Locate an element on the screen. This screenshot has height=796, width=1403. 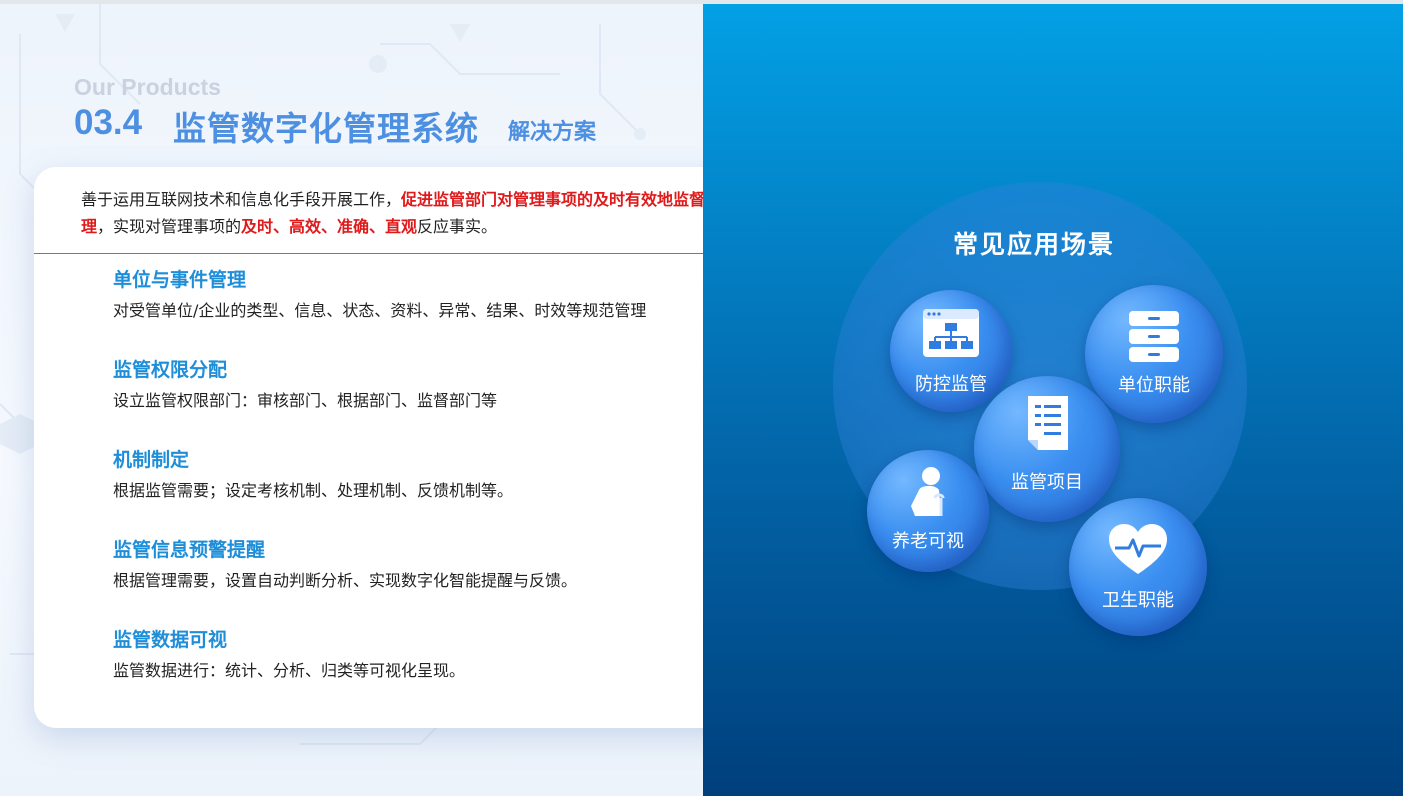
feature-title: 监管信息预警提醒 is located at coordinates (189, 550).